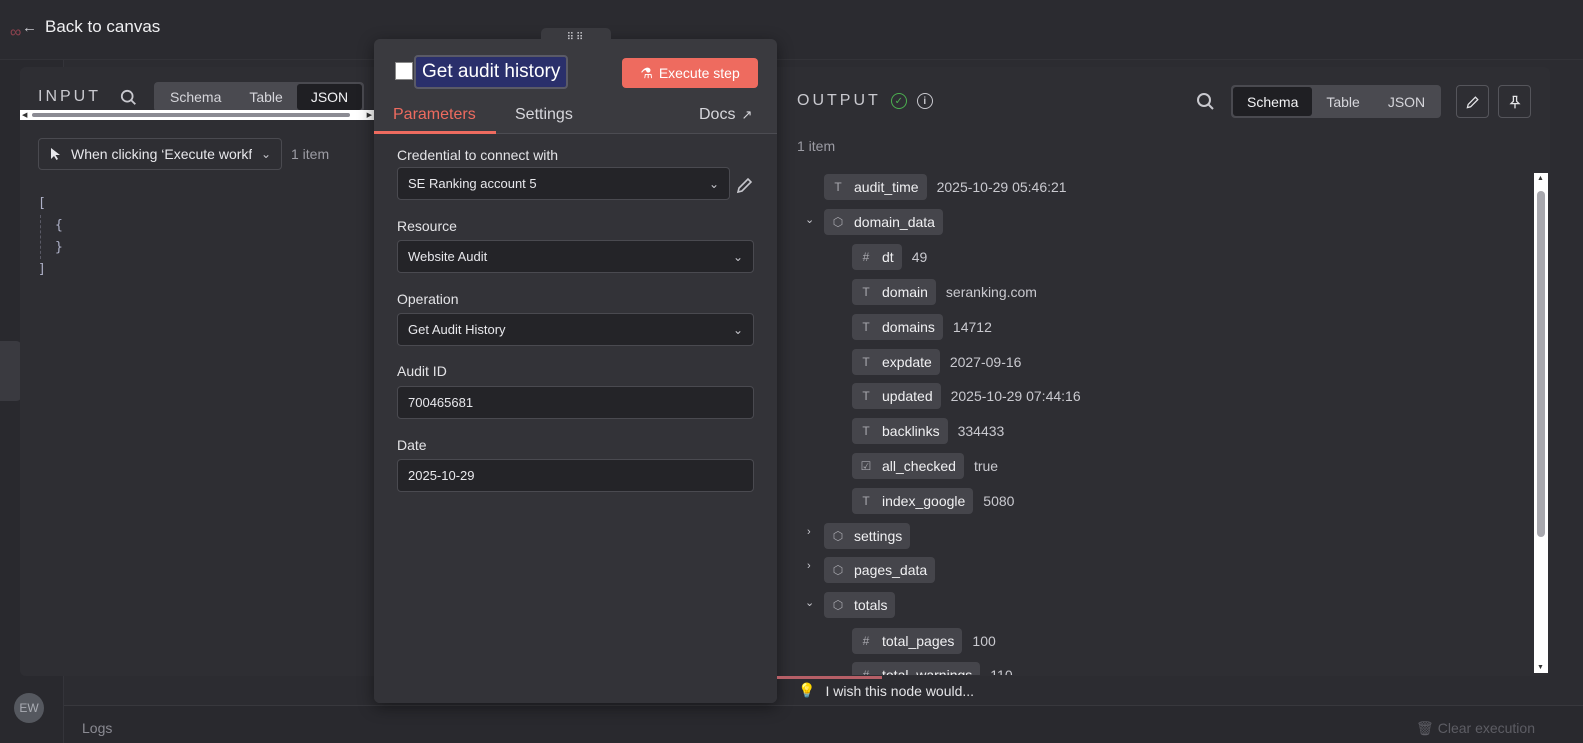  Describe the element at coordinates (900, 431) in the screenshot. I see `schema-key-pill: Tbacklinks` at that location.